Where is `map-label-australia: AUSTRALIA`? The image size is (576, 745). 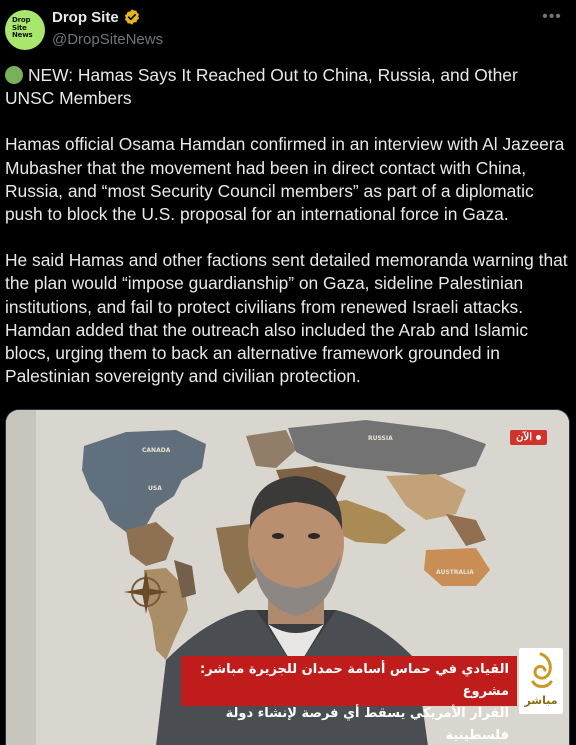
map-label-australia: AUSTRALIA is located at coordinates (455, 572).